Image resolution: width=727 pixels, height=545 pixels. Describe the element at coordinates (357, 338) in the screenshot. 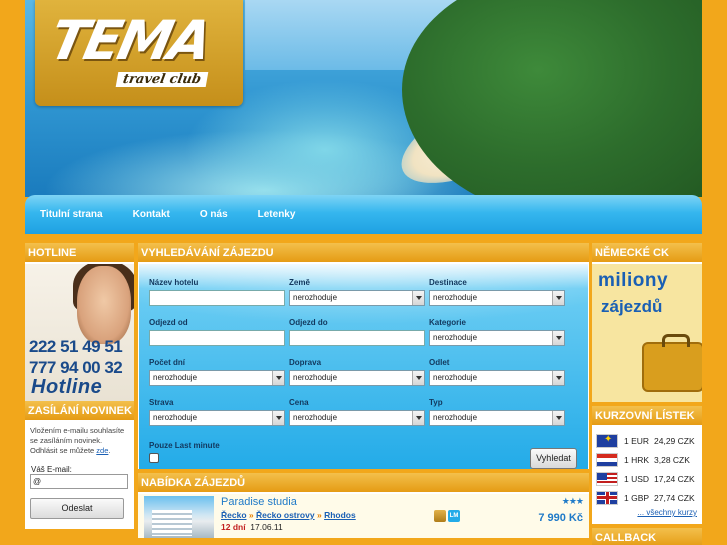

I see `departure-to-input` at that location.